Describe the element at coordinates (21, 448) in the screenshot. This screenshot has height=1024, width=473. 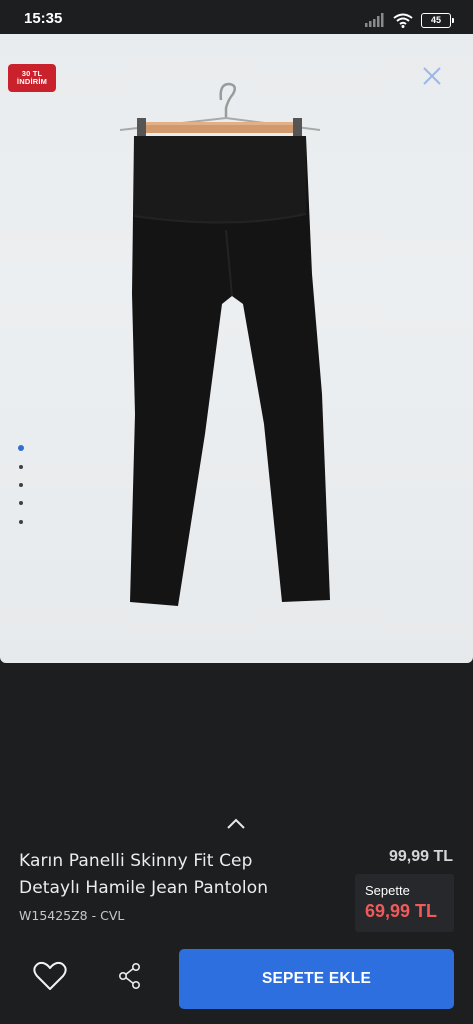
I see `pagination-dot-active` at that location.